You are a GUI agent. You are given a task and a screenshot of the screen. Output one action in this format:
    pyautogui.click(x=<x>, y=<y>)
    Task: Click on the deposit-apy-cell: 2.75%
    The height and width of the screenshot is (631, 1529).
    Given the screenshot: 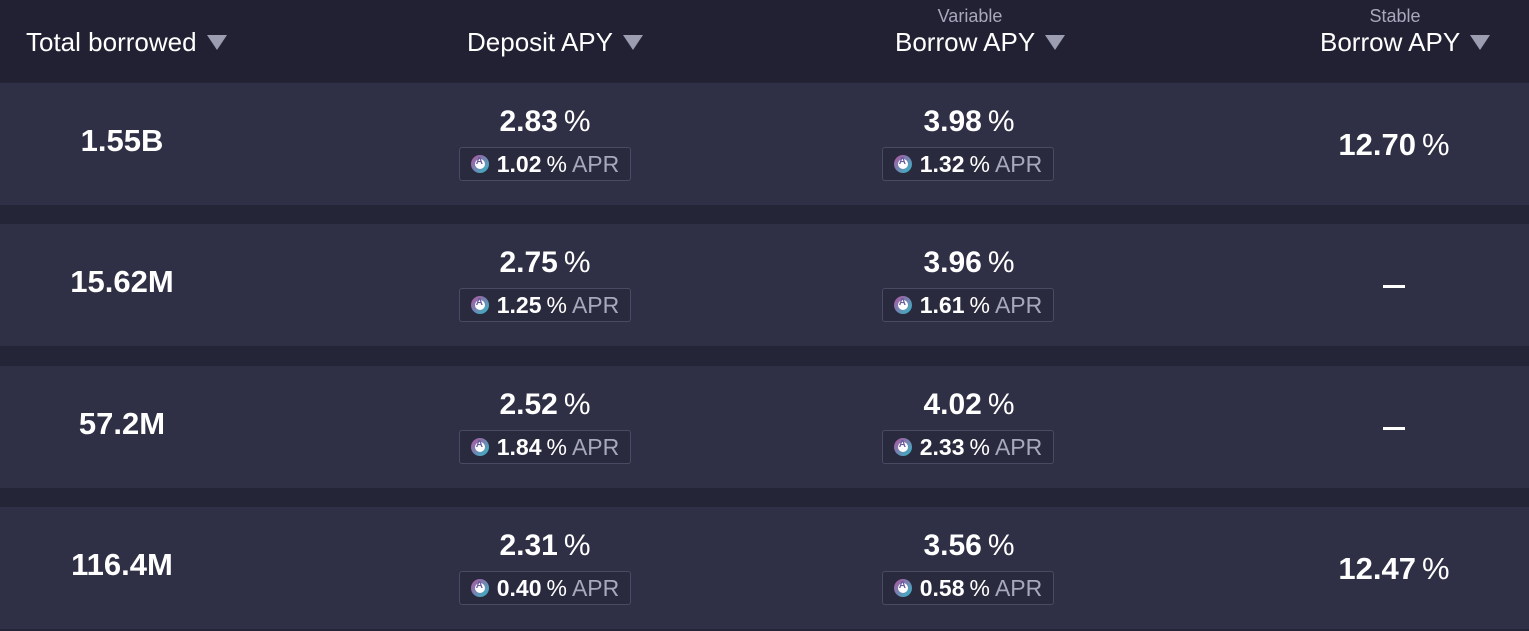 What is the action you would take?
    pyautogui.click(x=545, y=265)
    